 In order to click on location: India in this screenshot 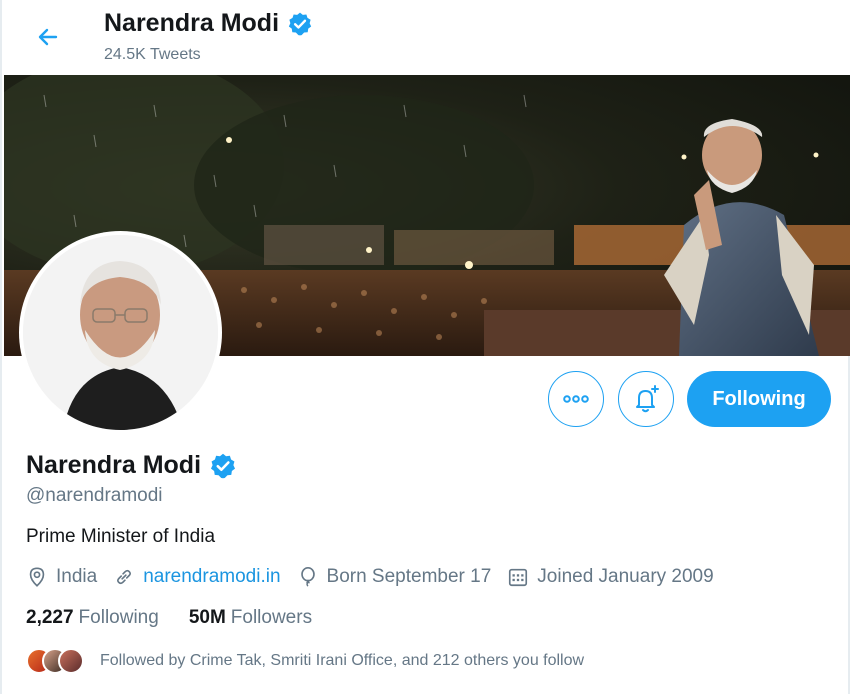, I will do `click(61, 577)`.